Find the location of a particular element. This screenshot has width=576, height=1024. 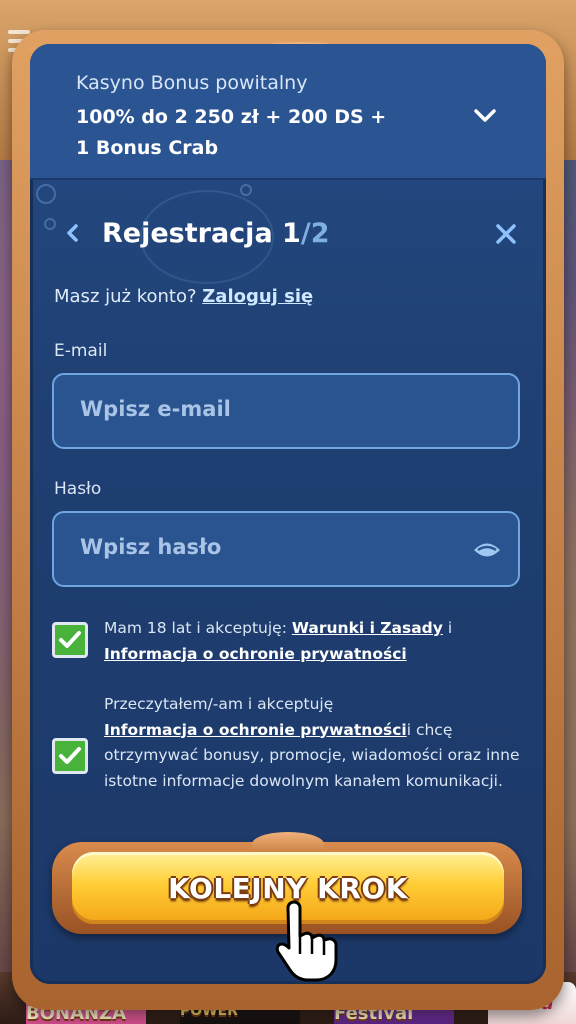

password-field: Wpisz hasło is located at coordinates (286, 549).